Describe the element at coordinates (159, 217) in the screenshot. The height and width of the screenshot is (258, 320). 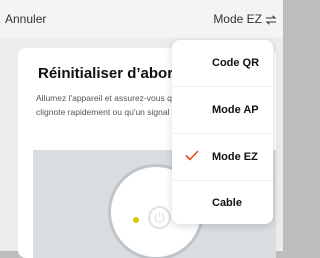
I see `power-icon` at that location.